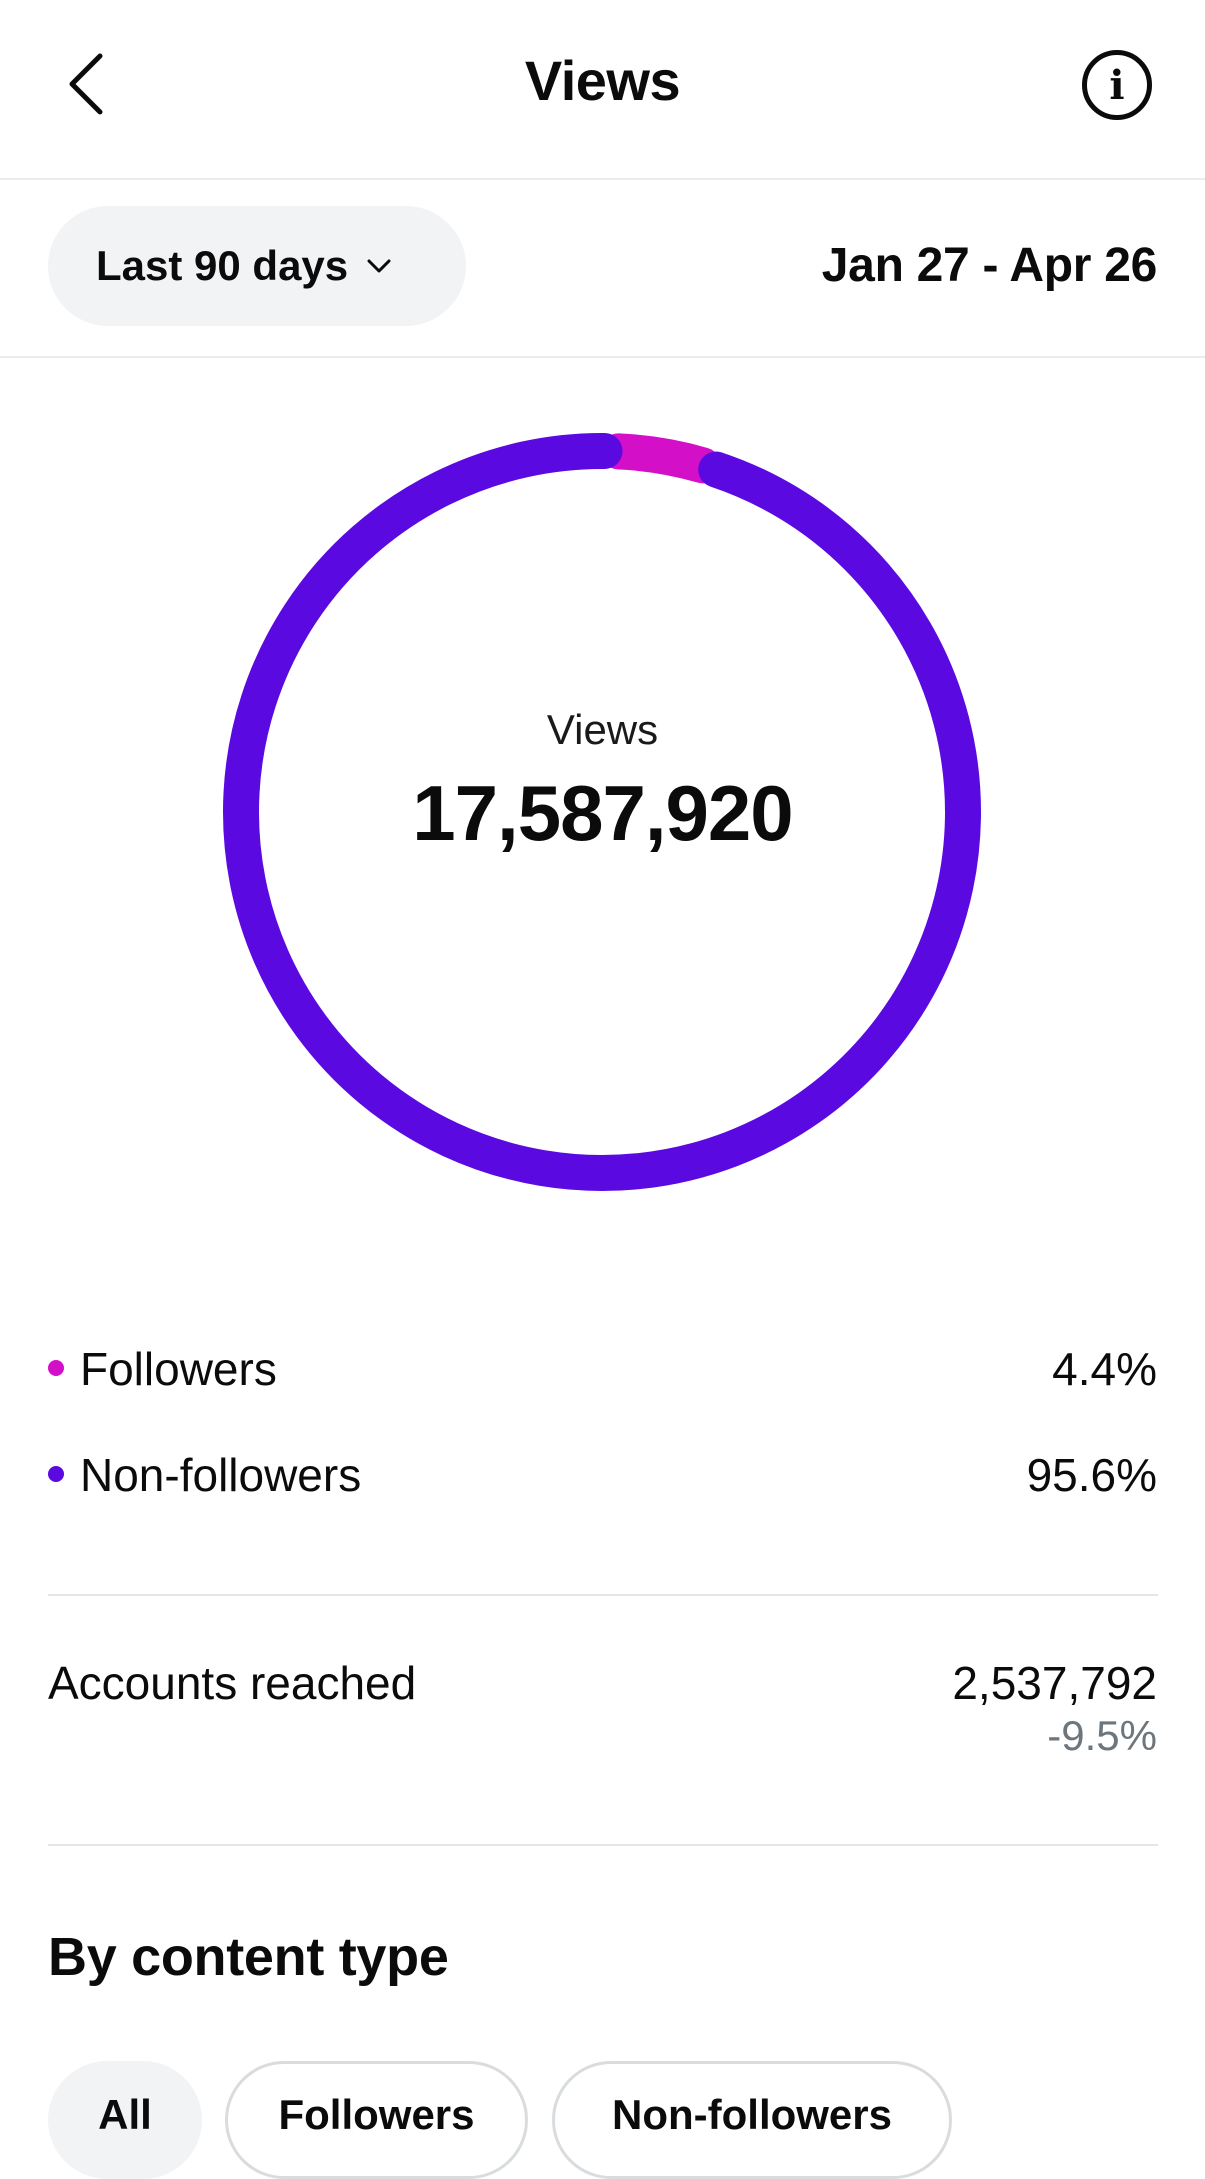 This screenshot has width=1205, height=2179. What do you see at coordinates (222, 265) in the screenshot?
I see `date-range-dropdown-label: Last 90 days` at bounding box center [222, 265].